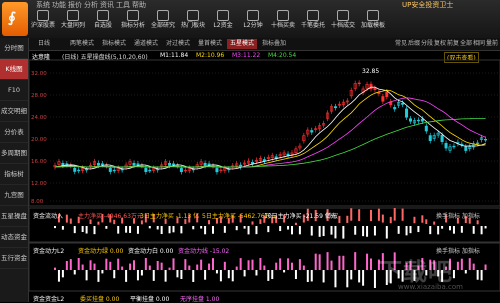 Image resolution: width=500 pixels, height=303 pixels. What do you see at coordinates (48, 216) in the screenshot?
I see `panel1-title: 资金流动入` at bounding box center [48, 216].